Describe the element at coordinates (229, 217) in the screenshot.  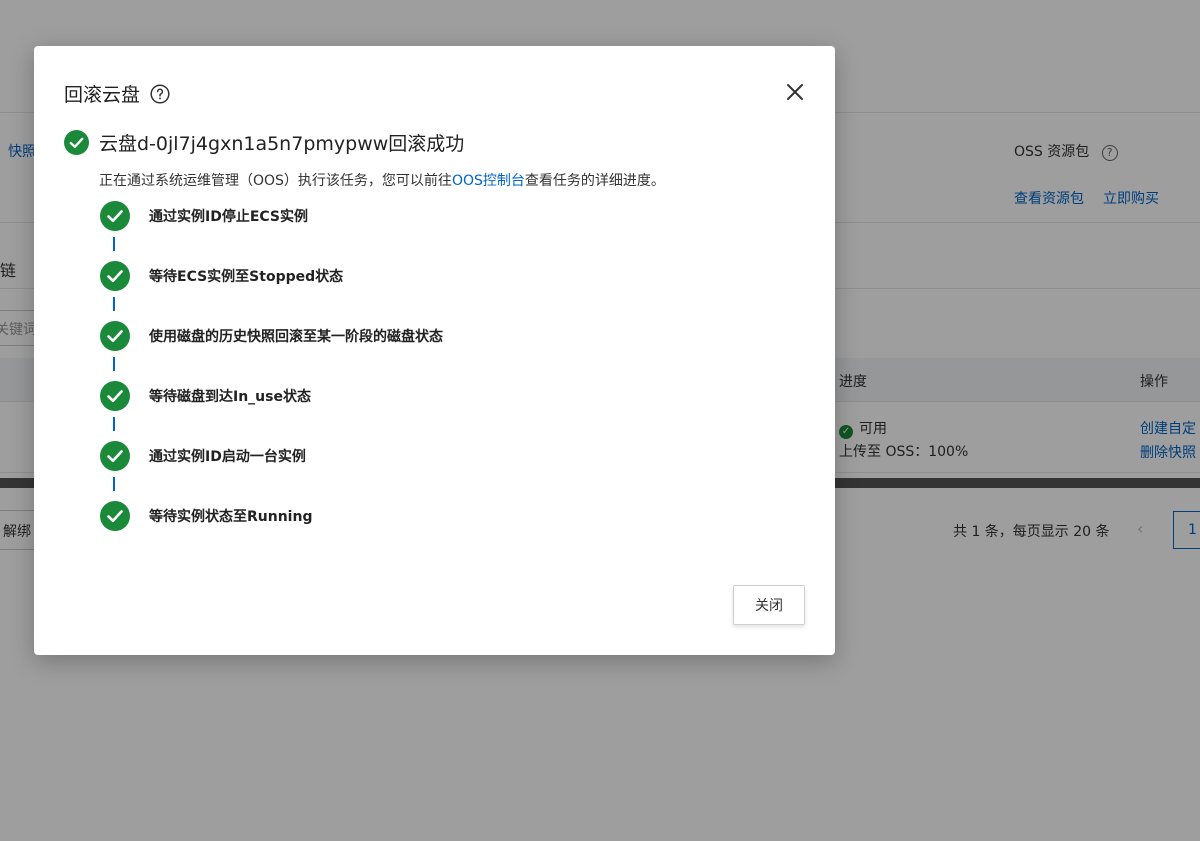
I see `step-label: 通过实例ID停止ECS实例` at that location.